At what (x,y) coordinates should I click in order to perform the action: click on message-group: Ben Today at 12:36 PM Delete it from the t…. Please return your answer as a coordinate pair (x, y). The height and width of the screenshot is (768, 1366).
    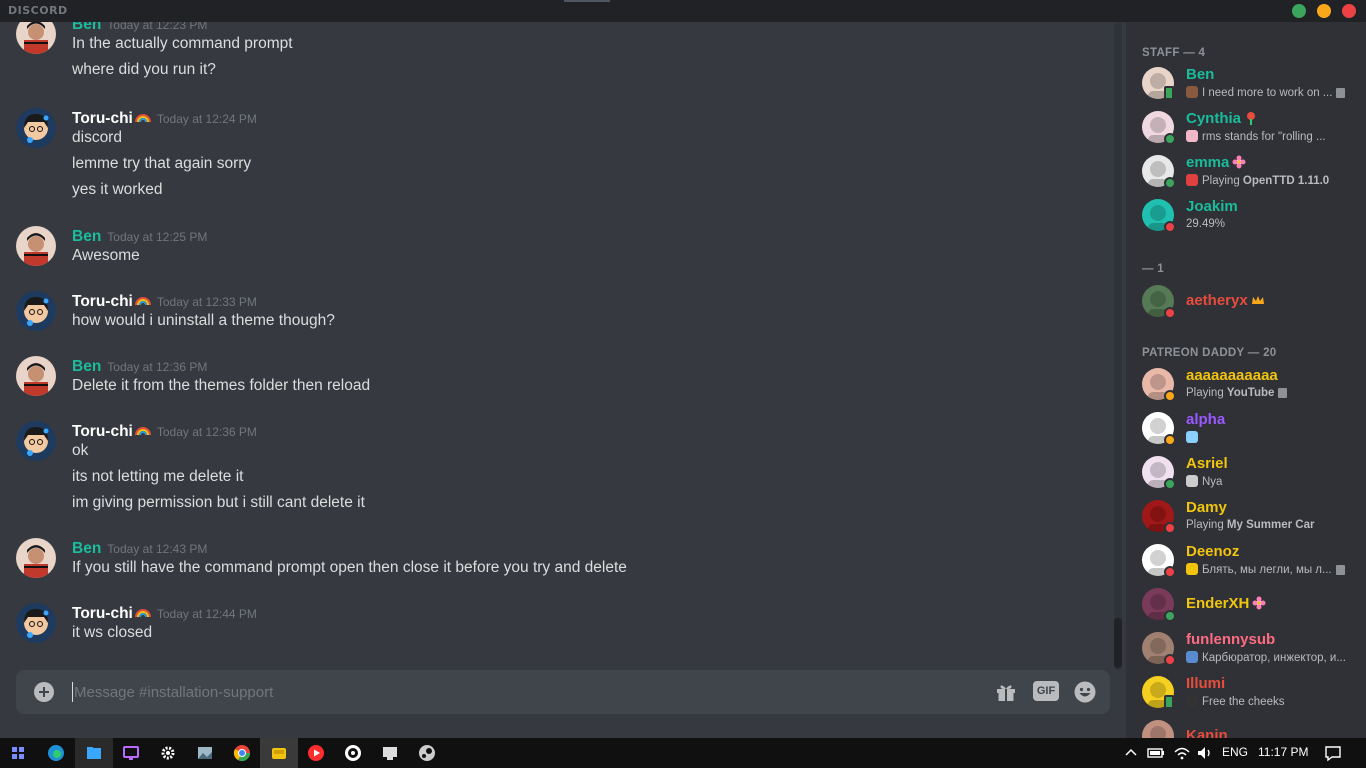
    Looking at the image, I should click on (561, 381).